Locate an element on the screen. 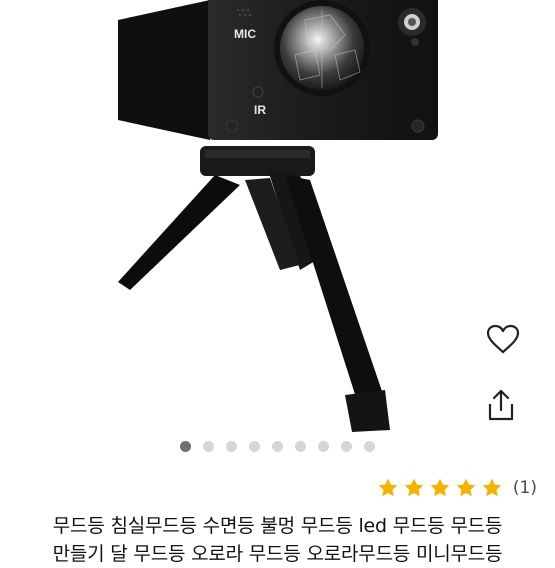 The height and width of the screenshot is (568, 555). wishlist-button is located at coordinates (508, 346).